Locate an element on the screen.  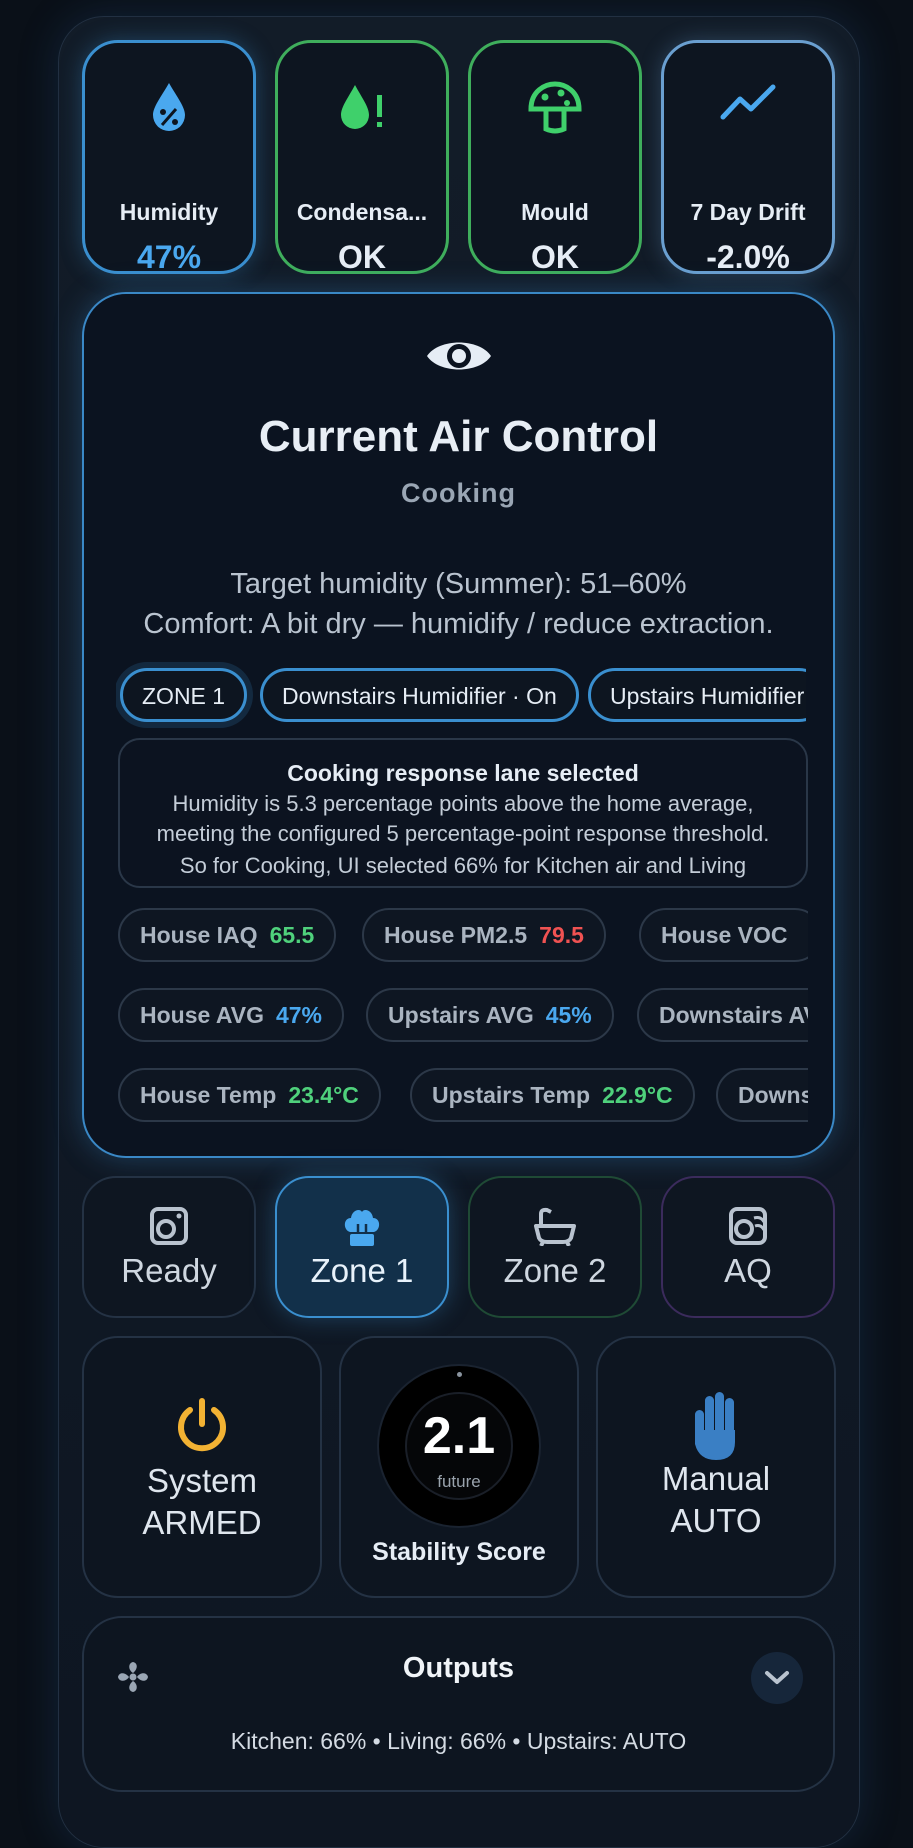
mode-label: Ready is located at coordinates (169, 1270).